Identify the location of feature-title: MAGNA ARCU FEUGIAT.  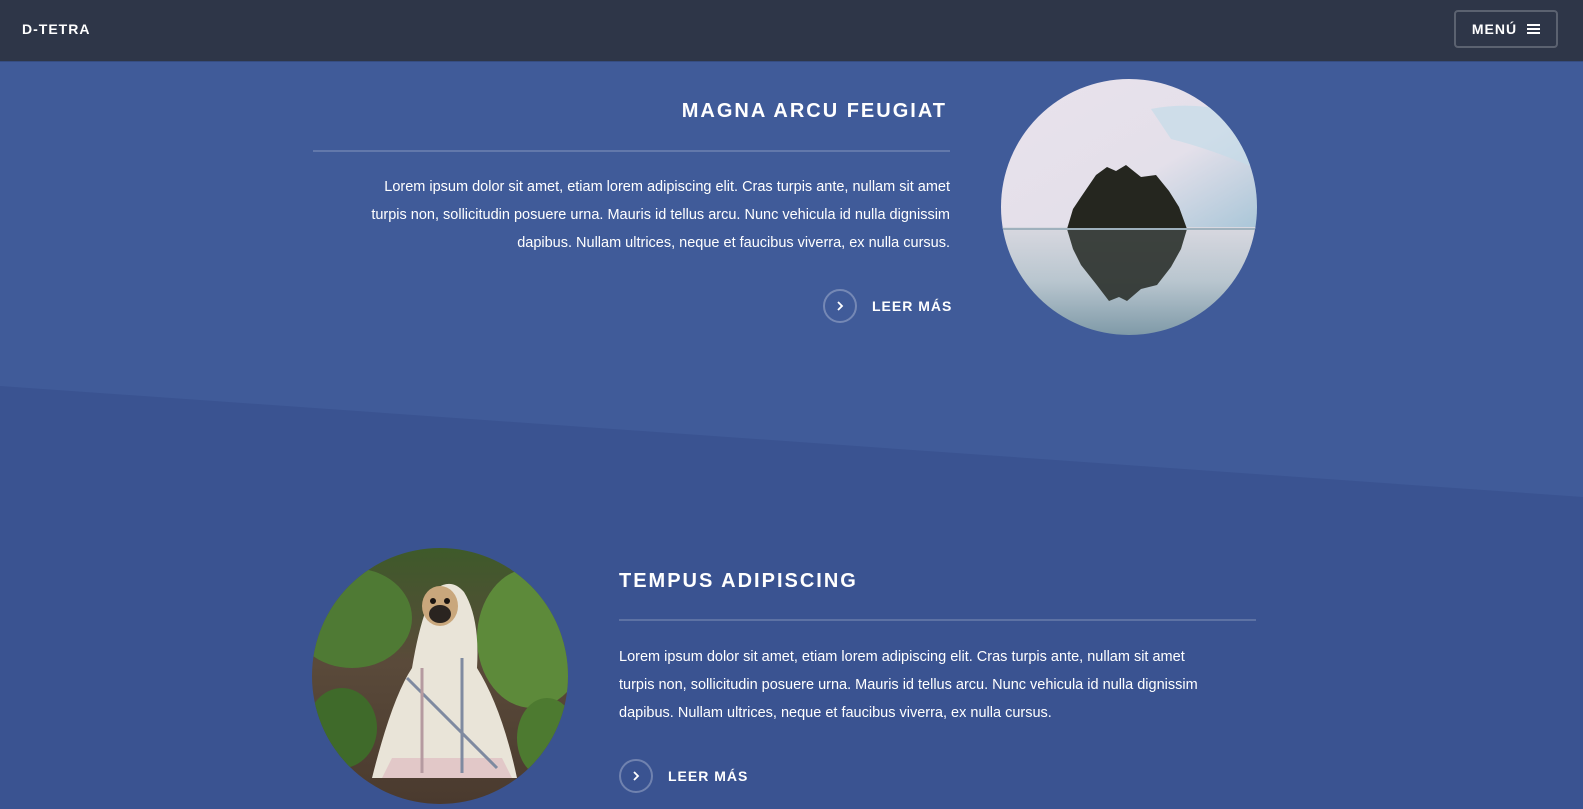
(814, 111).